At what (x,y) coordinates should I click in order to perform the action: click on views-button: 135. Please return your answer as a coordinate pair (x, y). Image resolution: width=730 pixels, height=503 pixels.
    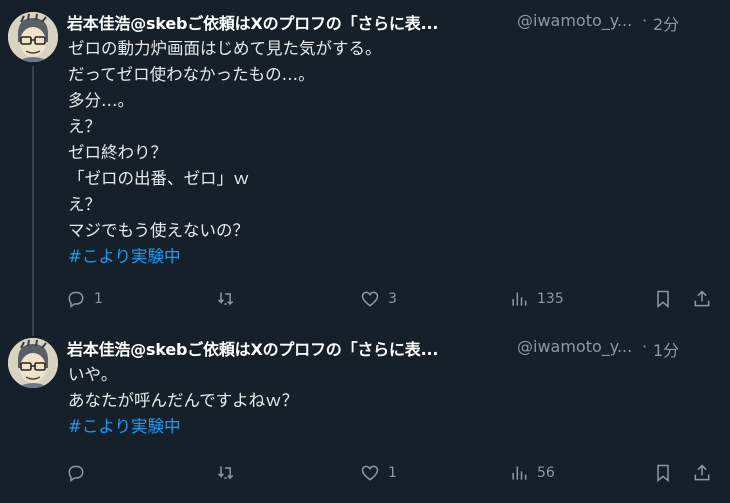
    Looking at the image, I should click on (536, 299).